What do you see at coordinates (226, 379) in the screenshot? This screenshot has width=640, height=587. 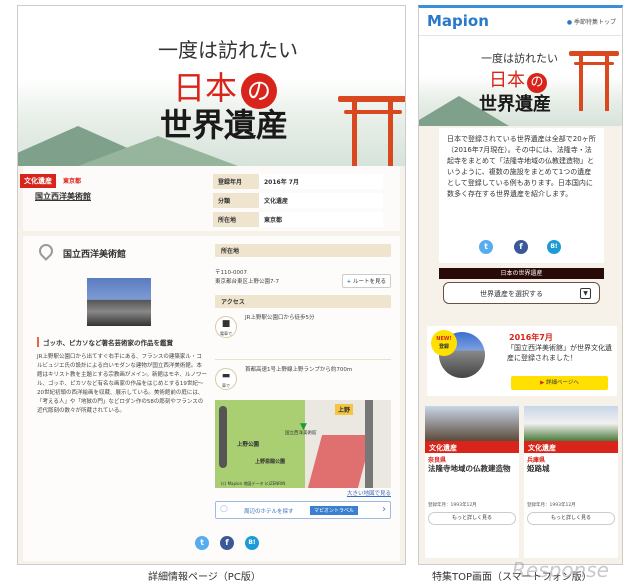 I see `car-icon: ▬ 車で` at bounding box center [226, 379].